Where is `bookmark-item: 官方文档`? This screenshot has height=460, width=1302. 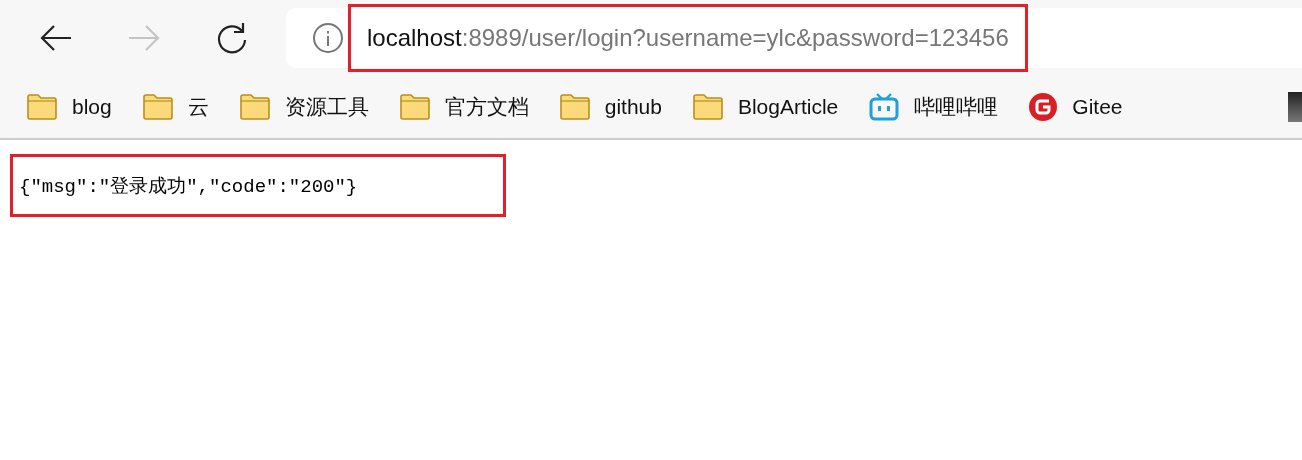 bookmark-item: 官方文档 is located at coordinates (463, 107).